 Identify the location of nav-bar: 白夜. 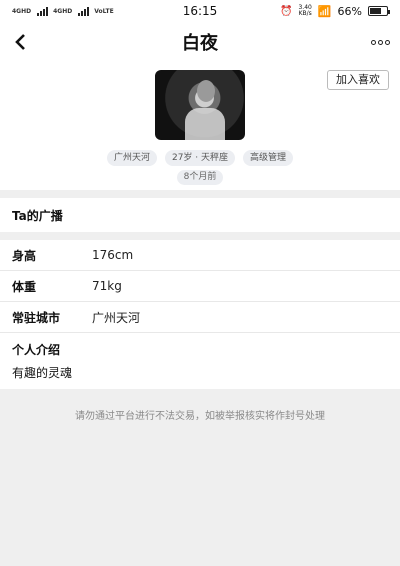
(200, 42).